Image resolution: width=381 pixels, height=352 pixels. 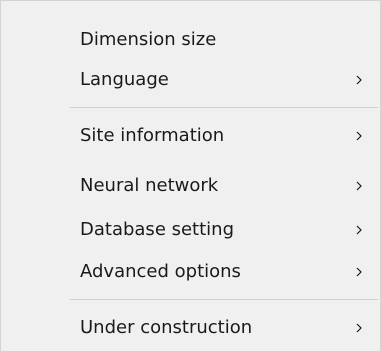 I want to click on menu-item-under-construction: Under construction, so click(x=190, y=328).